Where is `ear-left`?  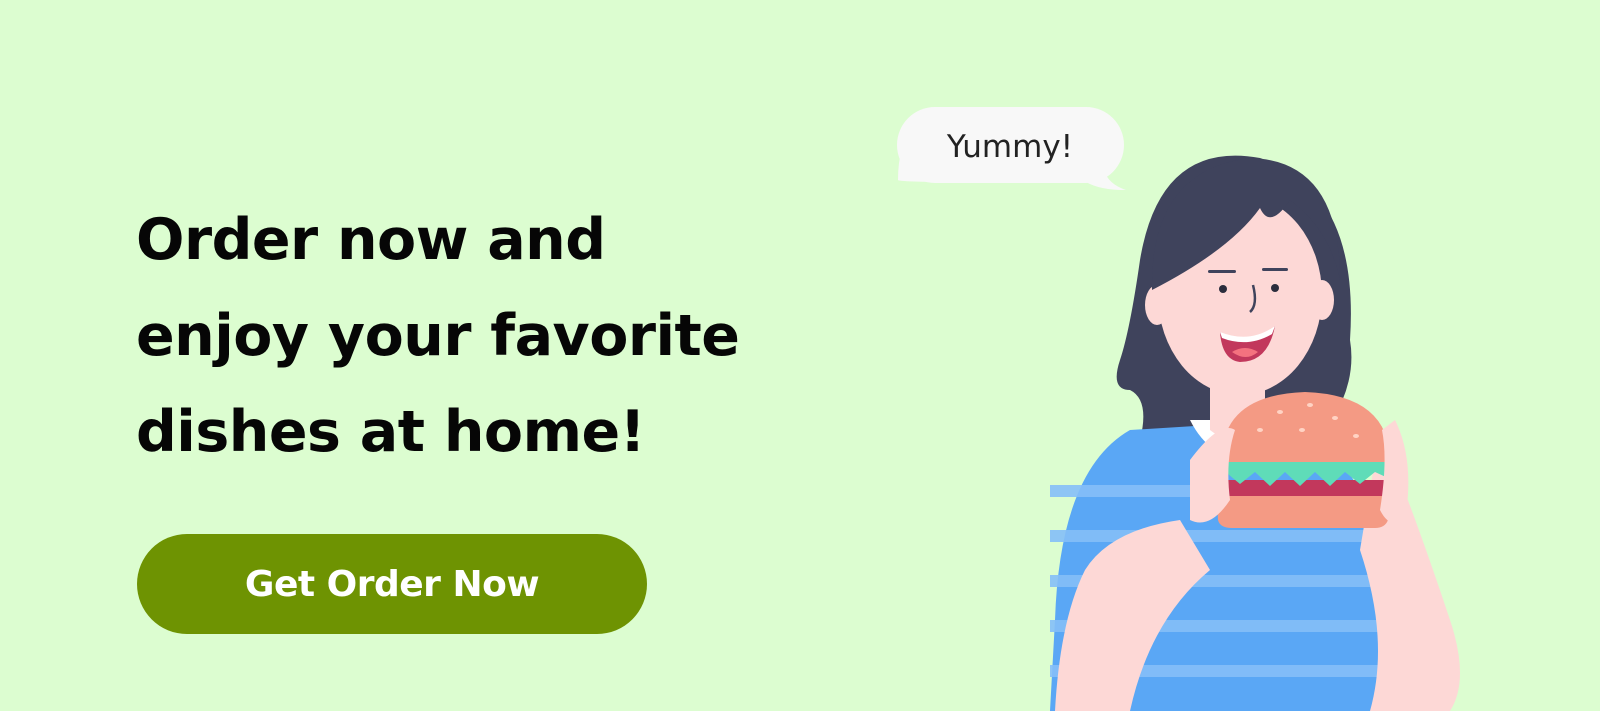
ear-left is located at coordinates (1157, 305).